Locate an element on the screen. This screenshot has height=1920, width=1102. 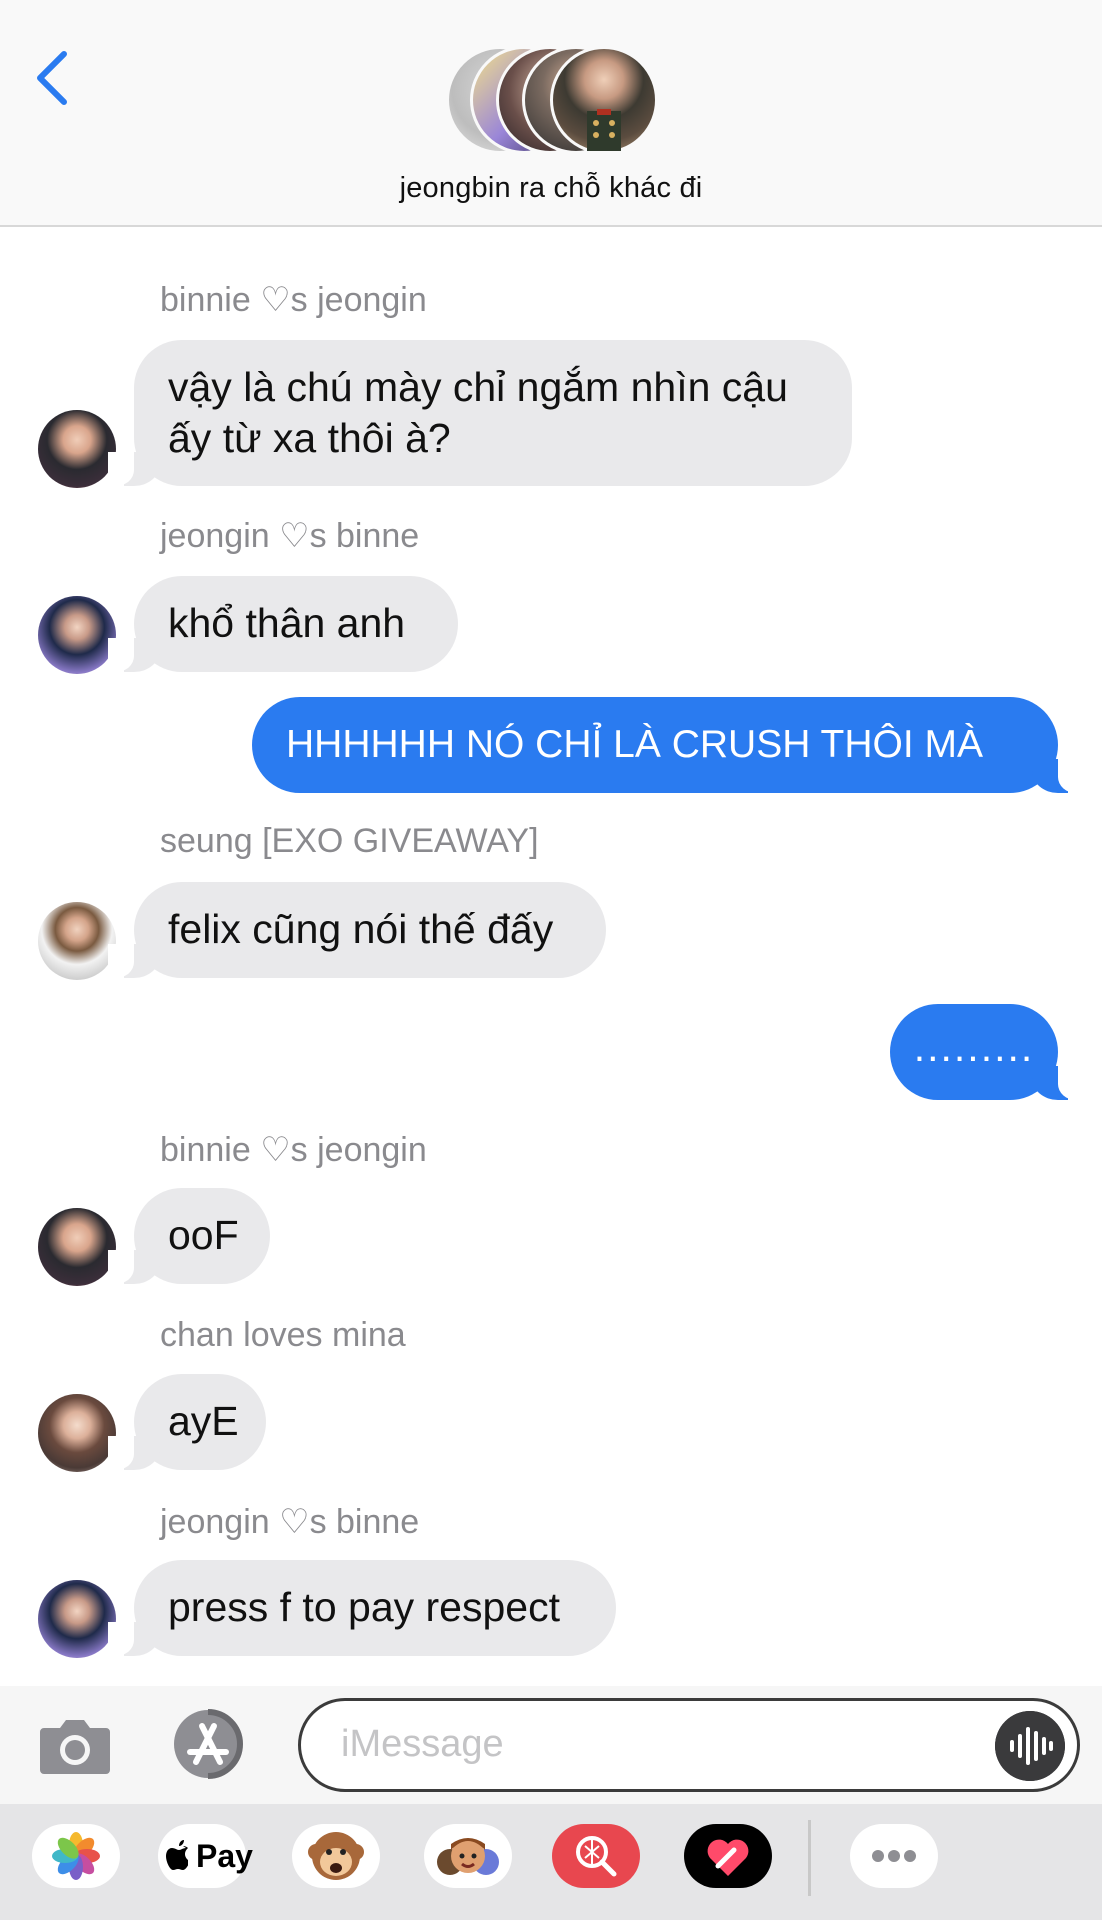
group-member-avatar is located at coordinates (604, 100).